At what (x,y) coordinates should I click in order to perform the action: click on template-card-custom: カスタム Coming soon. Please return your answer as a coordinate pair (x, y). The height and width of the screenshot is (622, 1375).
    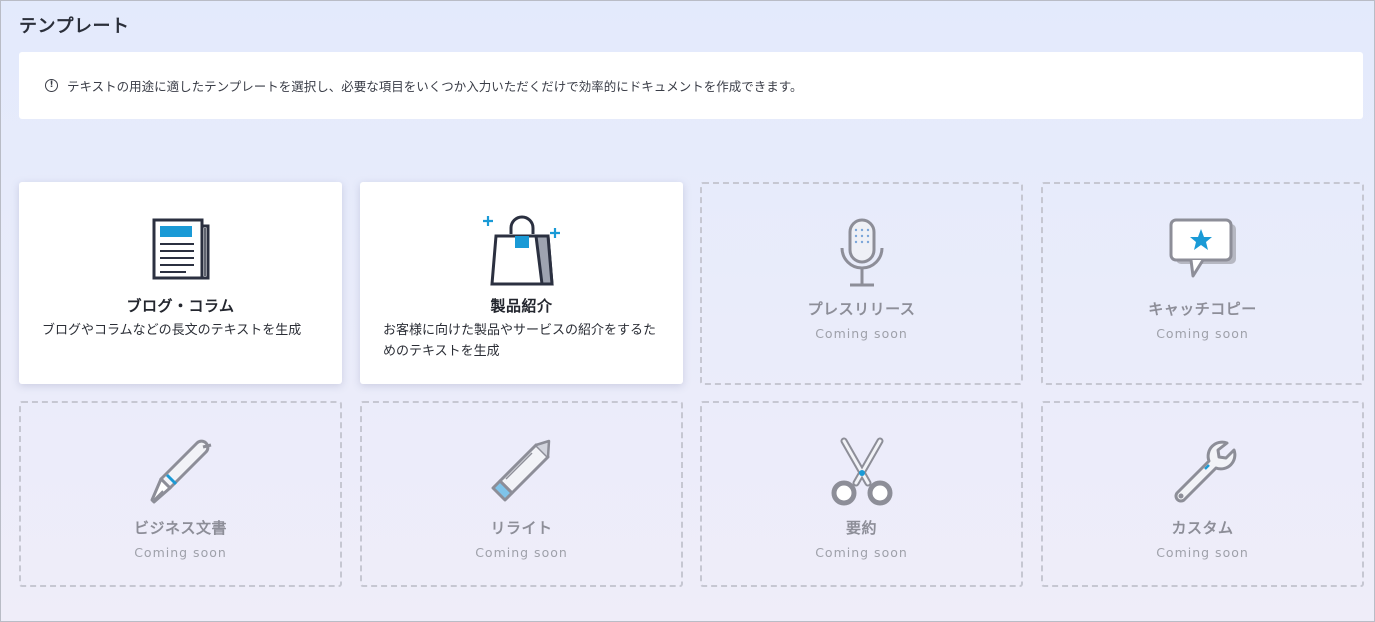
    Looking at the image, I should click on (1202, 494).